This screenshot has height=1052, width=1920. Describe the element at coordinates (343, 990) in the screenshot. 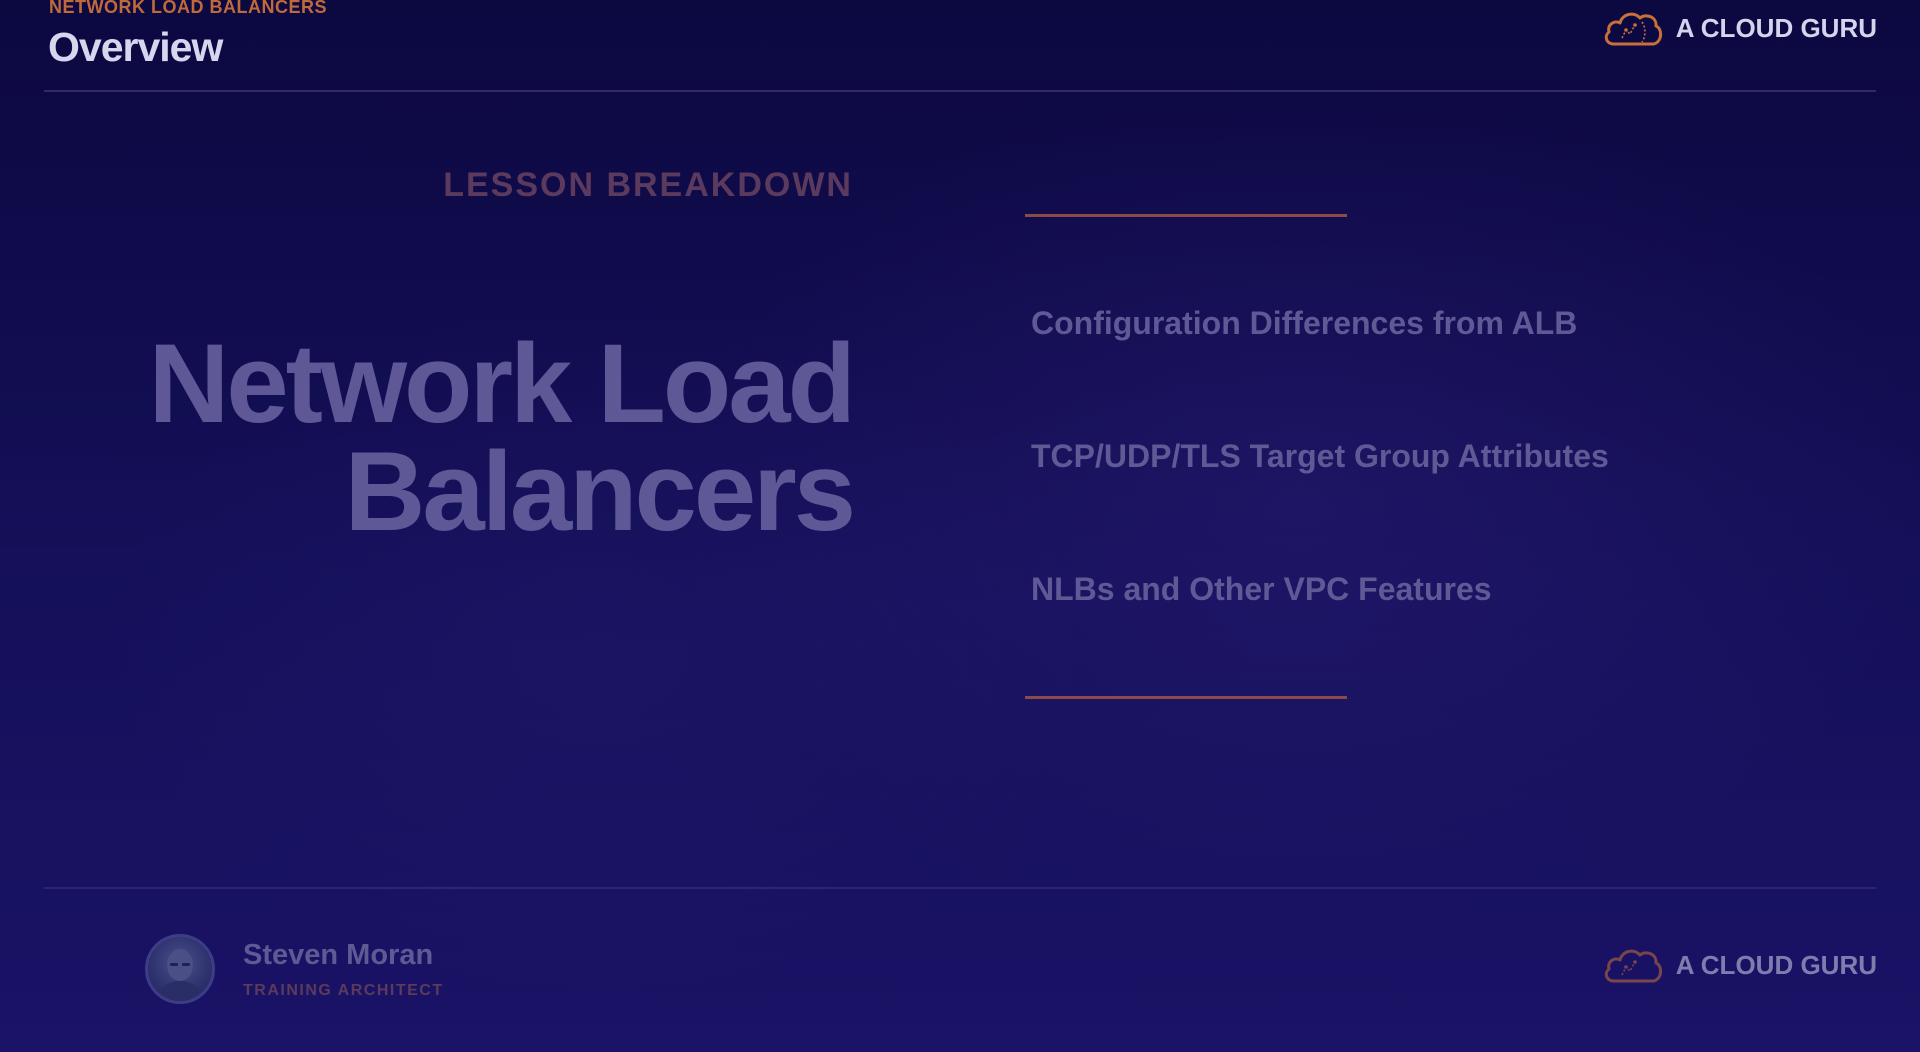

I see `presenter-role: TRAINING ARCHITECT` at that location.